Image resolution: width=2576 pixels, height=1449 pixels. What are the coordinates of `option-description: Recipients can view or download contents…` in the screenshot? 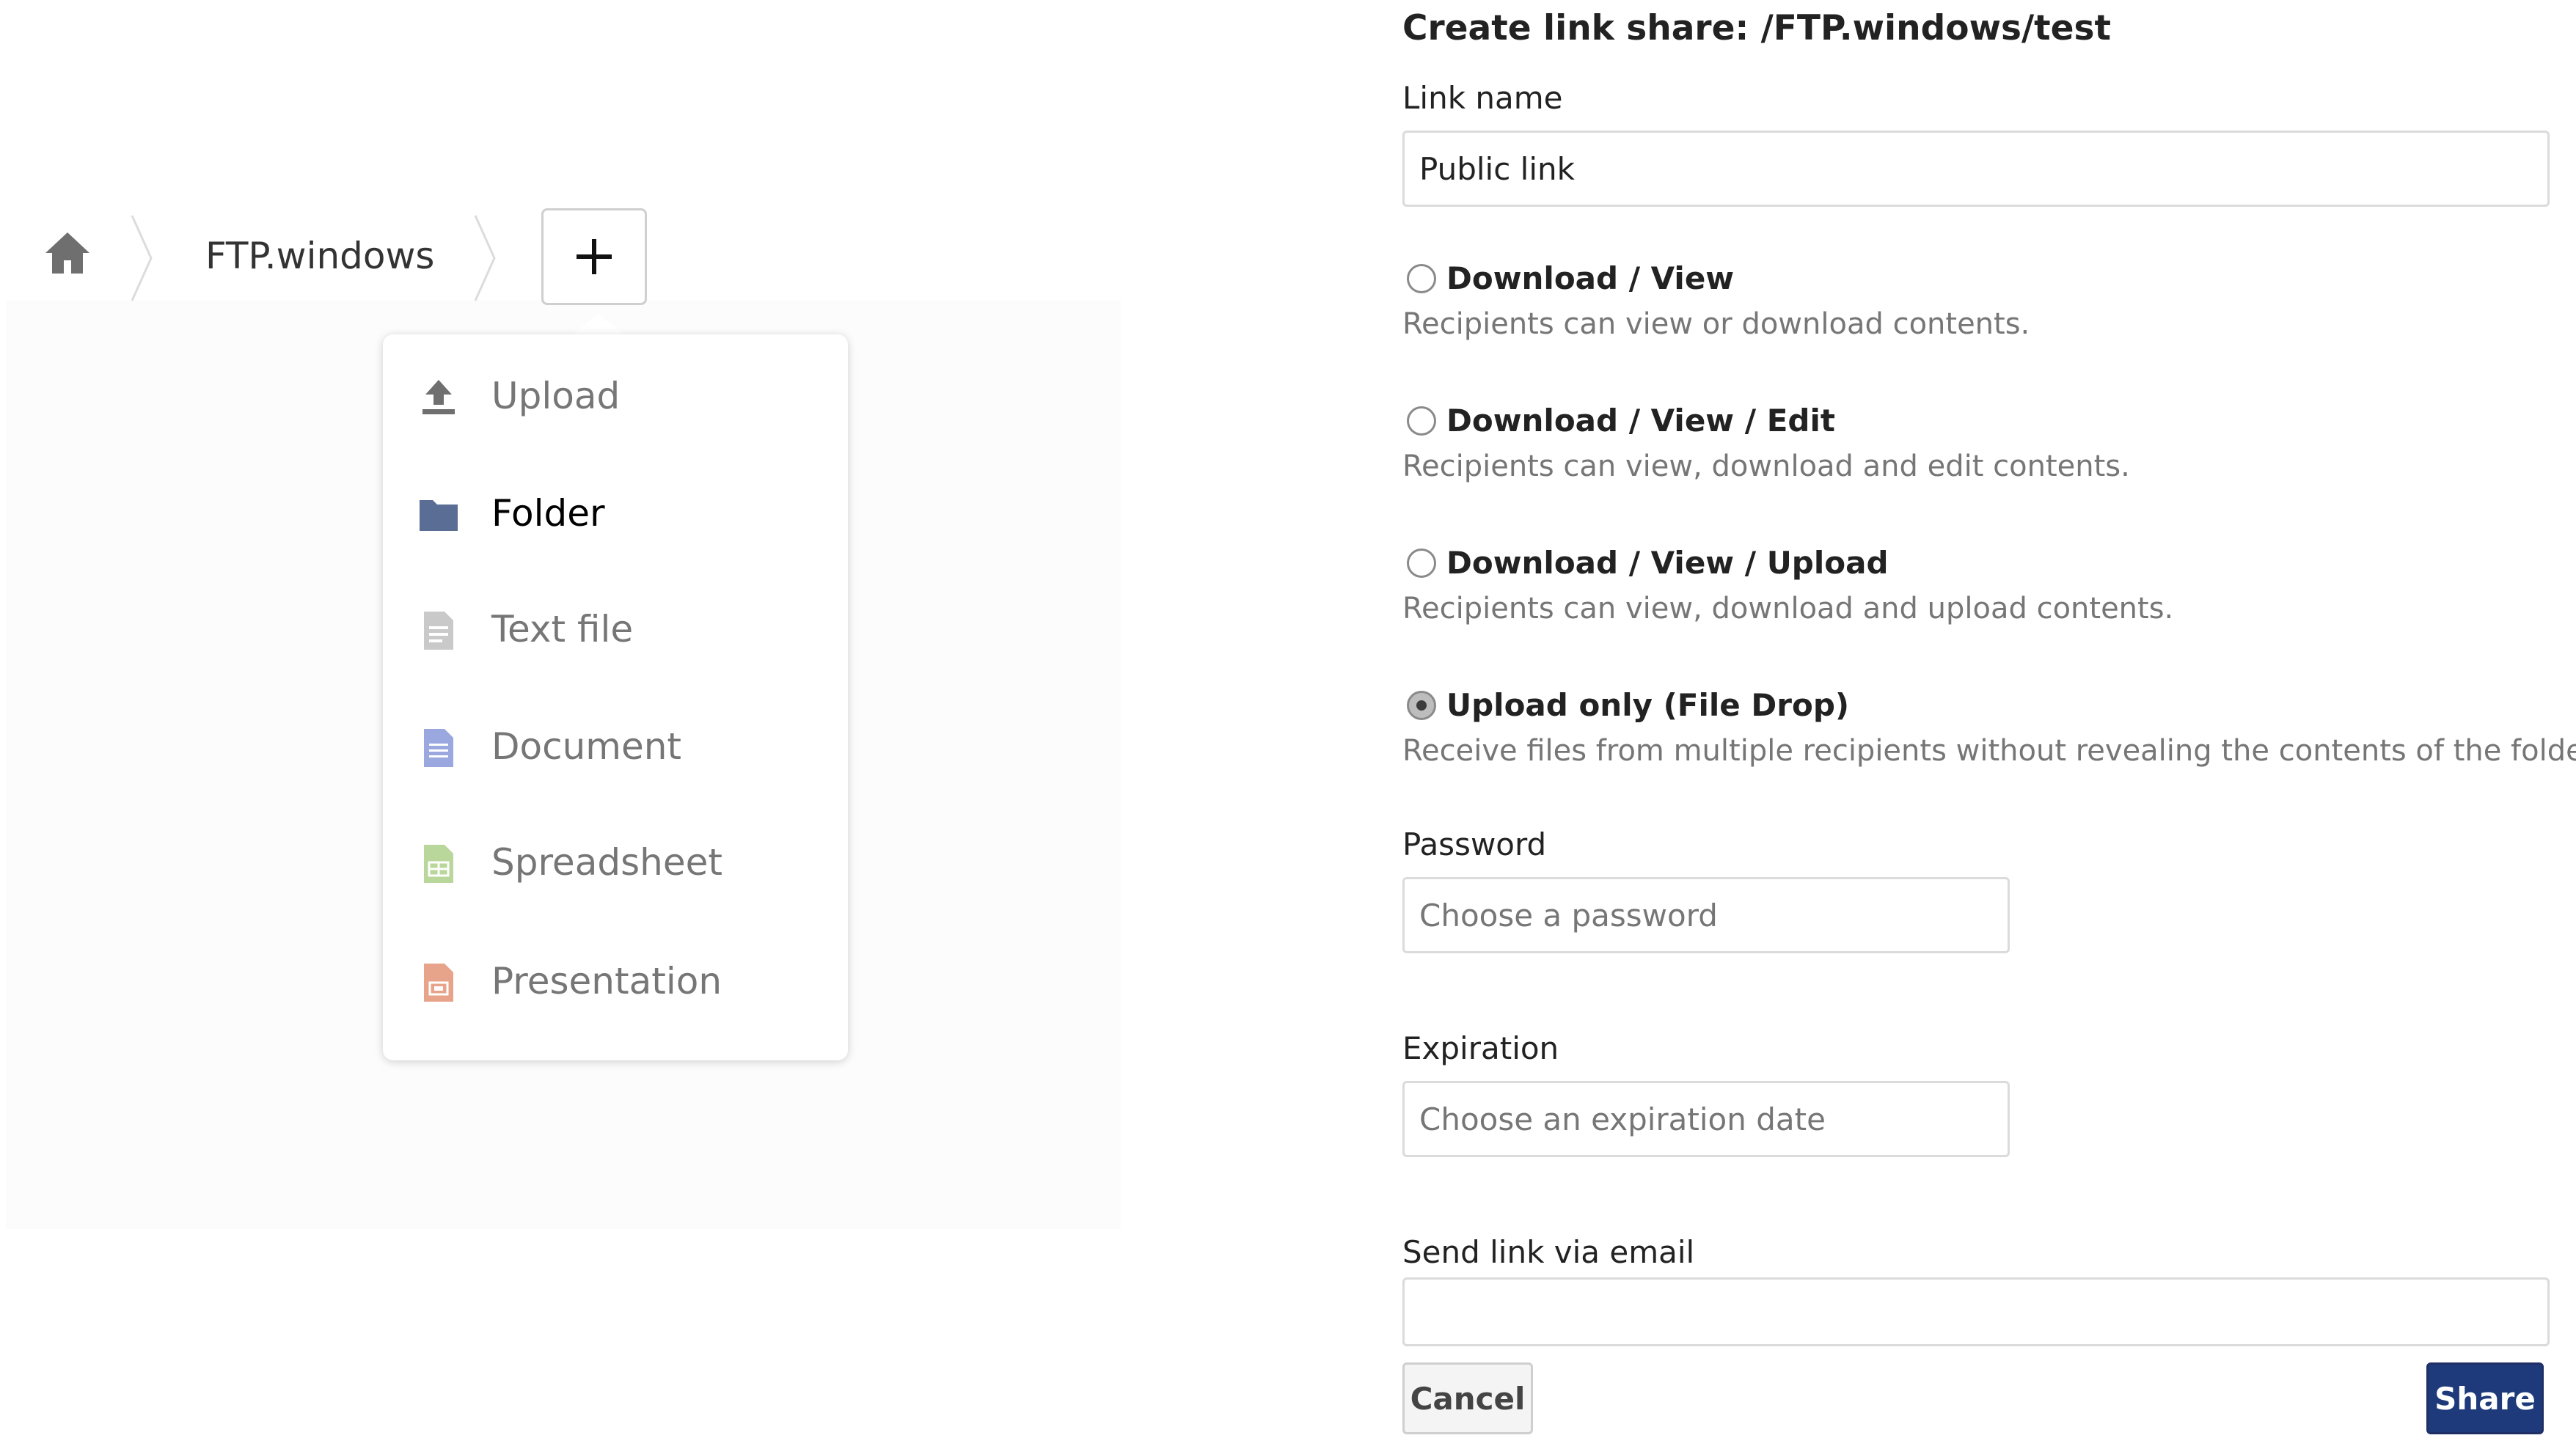 It's located at (1716, 324).